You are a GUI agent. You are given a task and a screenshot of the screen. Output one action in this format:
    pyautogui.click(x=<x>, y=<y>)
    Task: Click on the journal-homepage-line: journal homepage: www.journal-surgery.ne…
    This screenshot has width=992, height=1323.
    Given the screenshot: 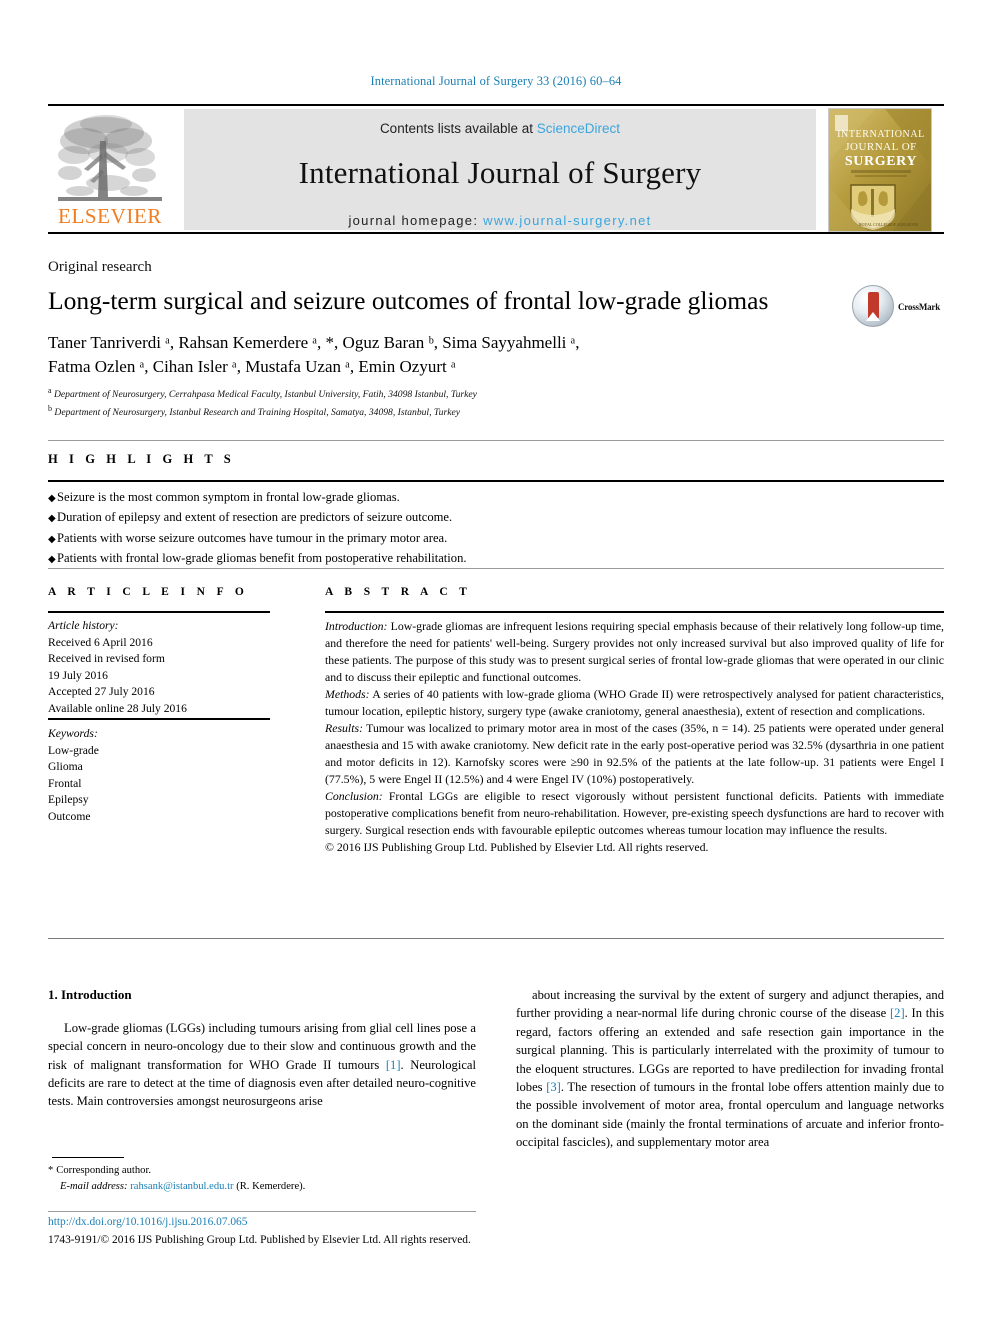 What is the action you would take?
    pyautogui.click(x=500, y=220)
    